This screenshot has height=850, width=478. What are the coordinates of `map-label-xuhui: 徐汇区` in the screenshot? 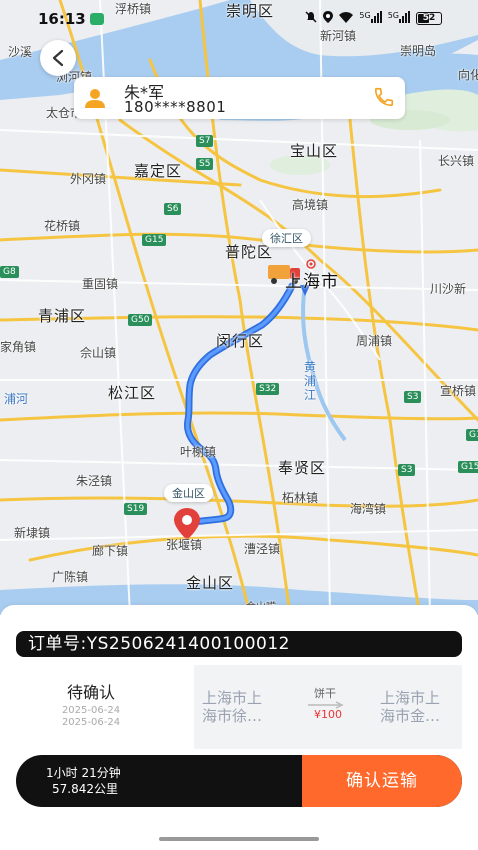 It's located at (286, 238).